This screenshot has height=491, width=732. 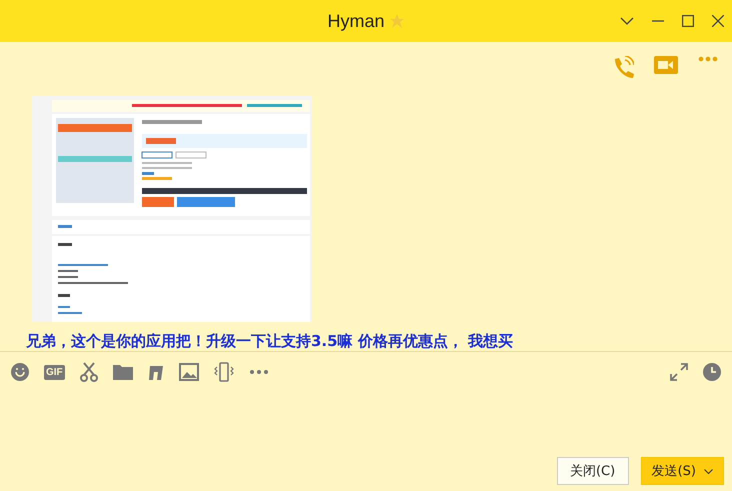 I want to click on phone-shake-icon, so click(x=223, y=372).